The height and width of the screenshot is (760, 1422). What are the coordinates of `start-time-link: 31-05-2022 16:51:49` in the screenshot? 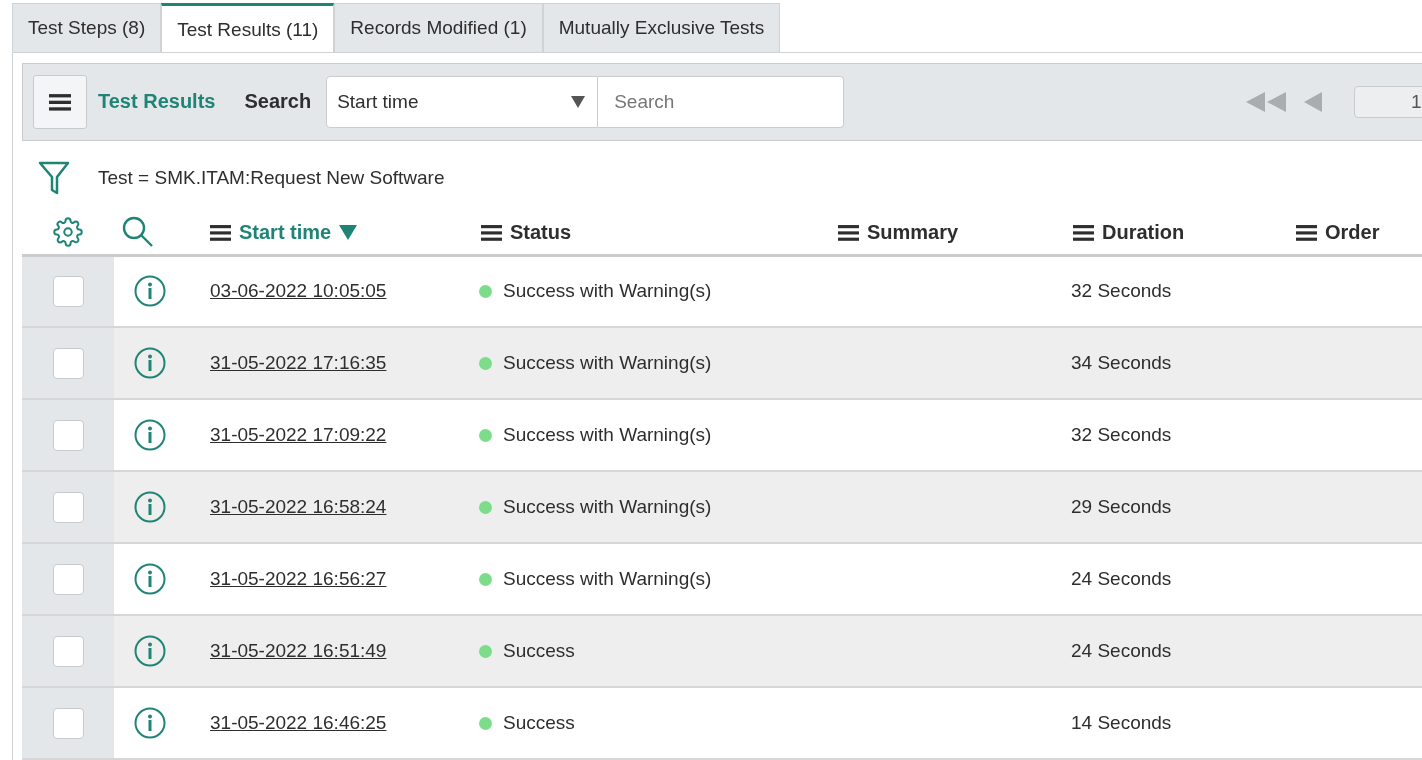 It's located at (298, 651).